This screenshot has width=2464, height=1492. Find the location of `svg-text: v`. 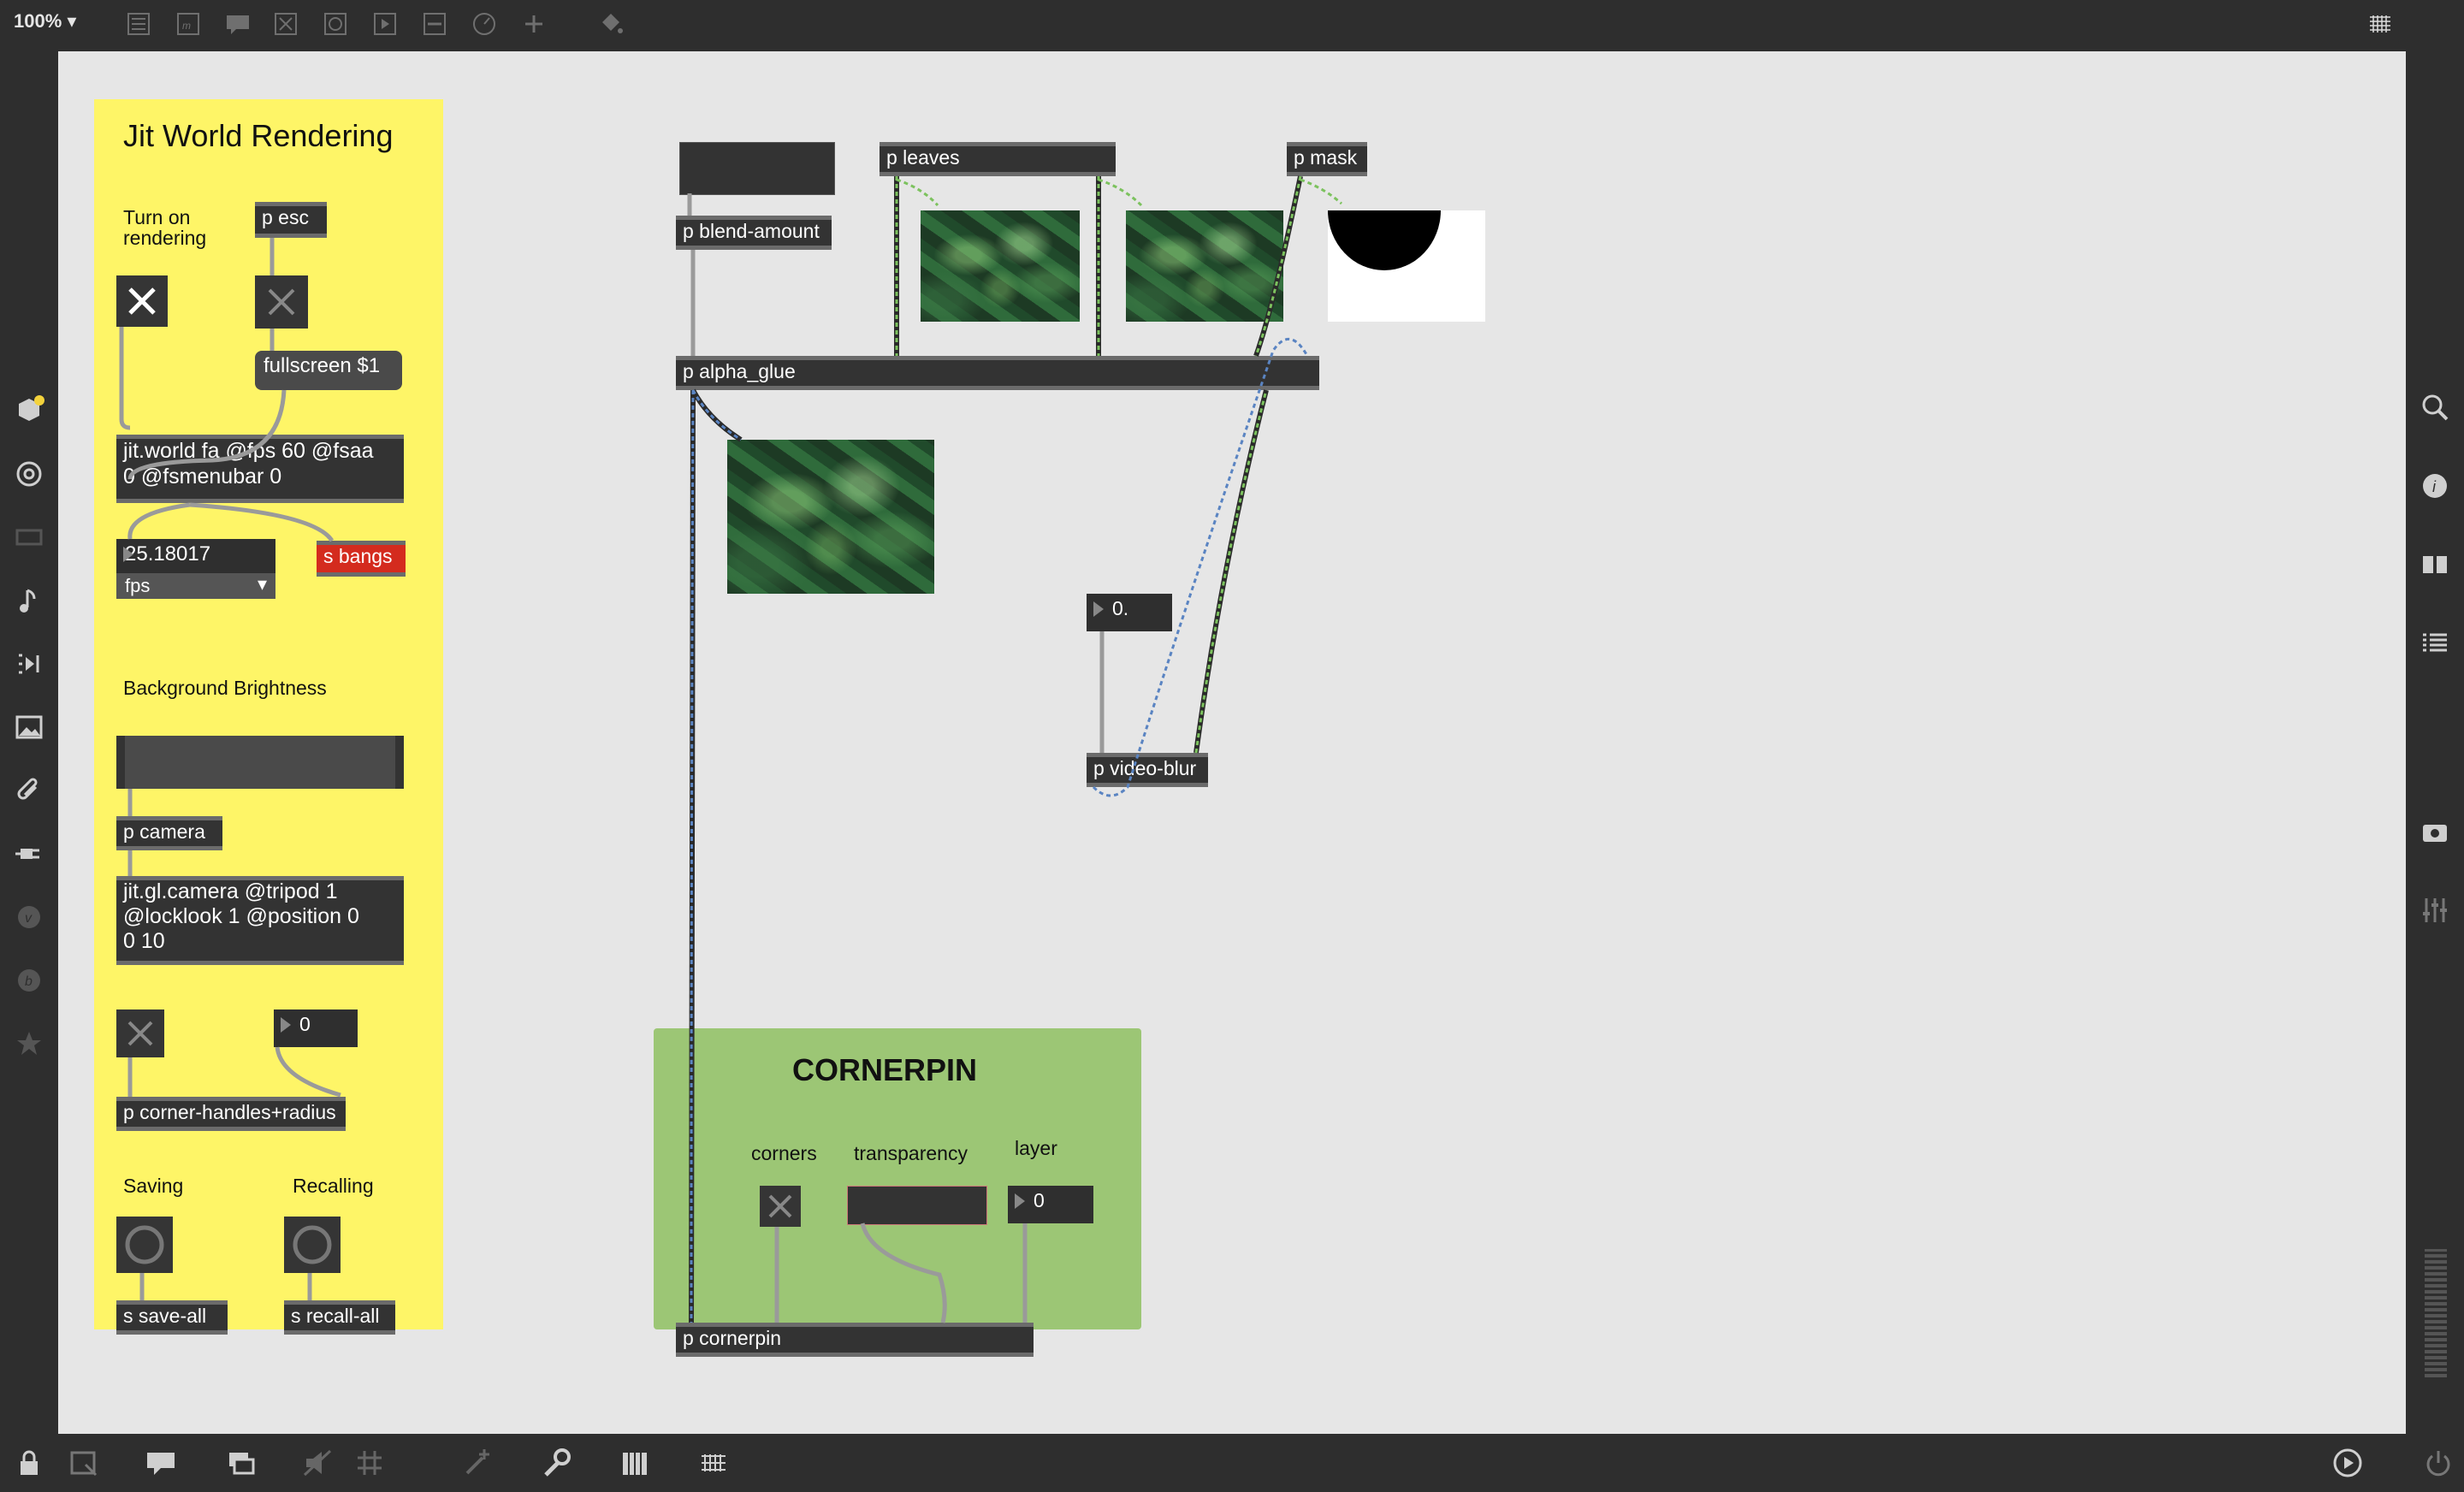

svg-text: v is located at coordinates (29, 918).